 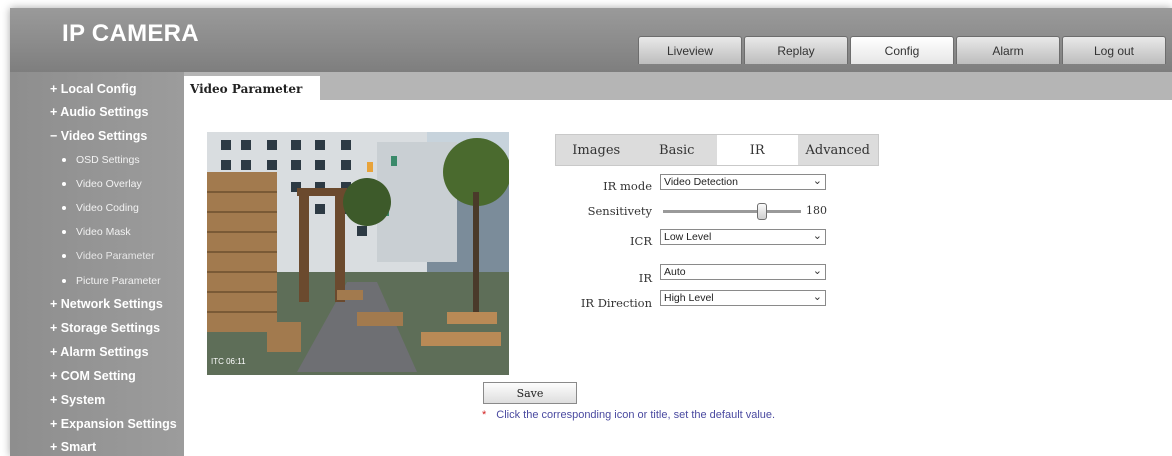 I want to click on sensitivity-slider-thumb, so click(x=762, y=211).